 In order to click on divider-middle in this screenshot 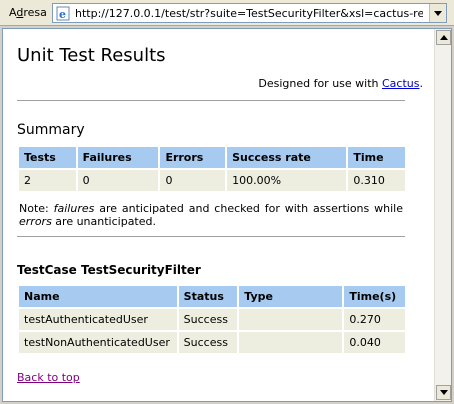, I will do `click(211, 236)`.